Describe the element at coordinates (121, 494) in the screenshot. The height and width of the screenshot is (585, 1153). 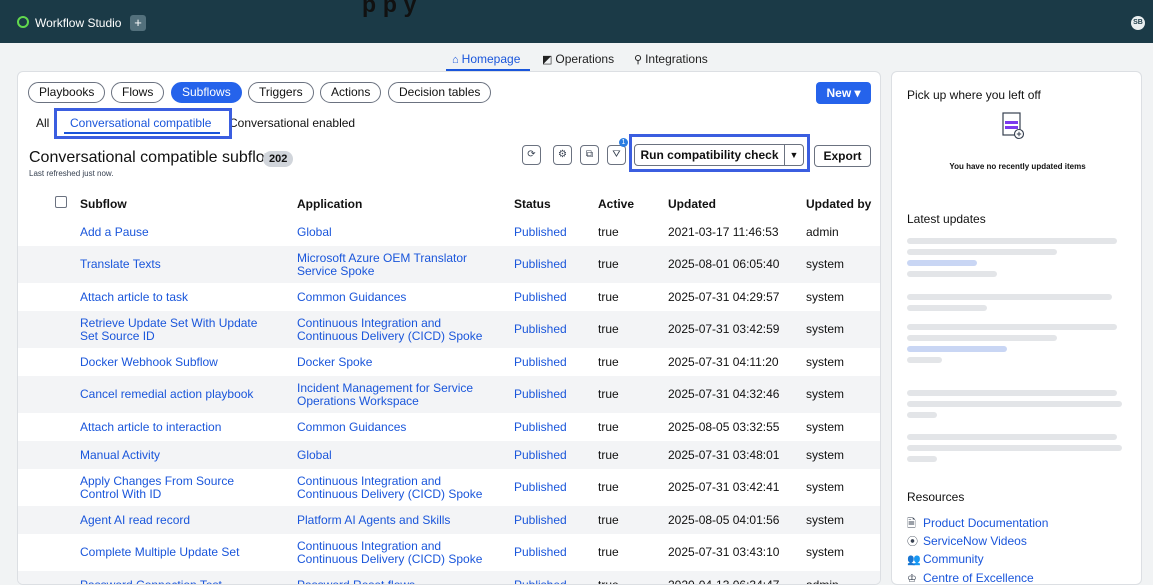
I see `subflow-name-link-line: Control With ID` at that location.